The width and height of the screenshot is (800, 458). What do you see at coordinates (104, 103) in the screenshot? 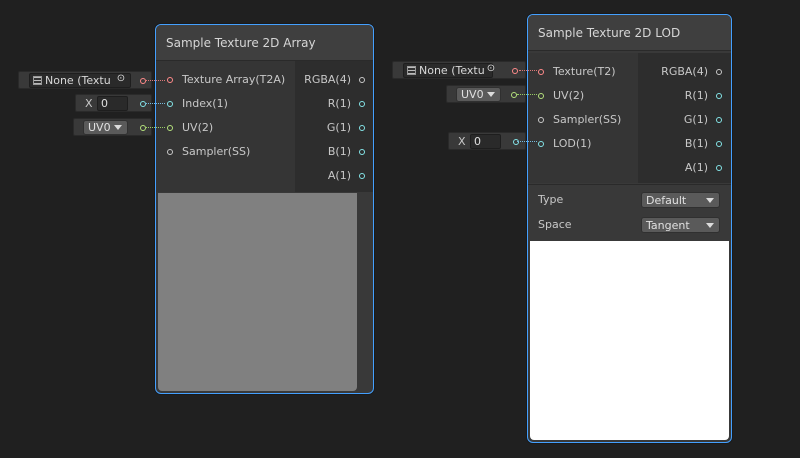
I see `index-value: 0` at bounding box center [104, 103].